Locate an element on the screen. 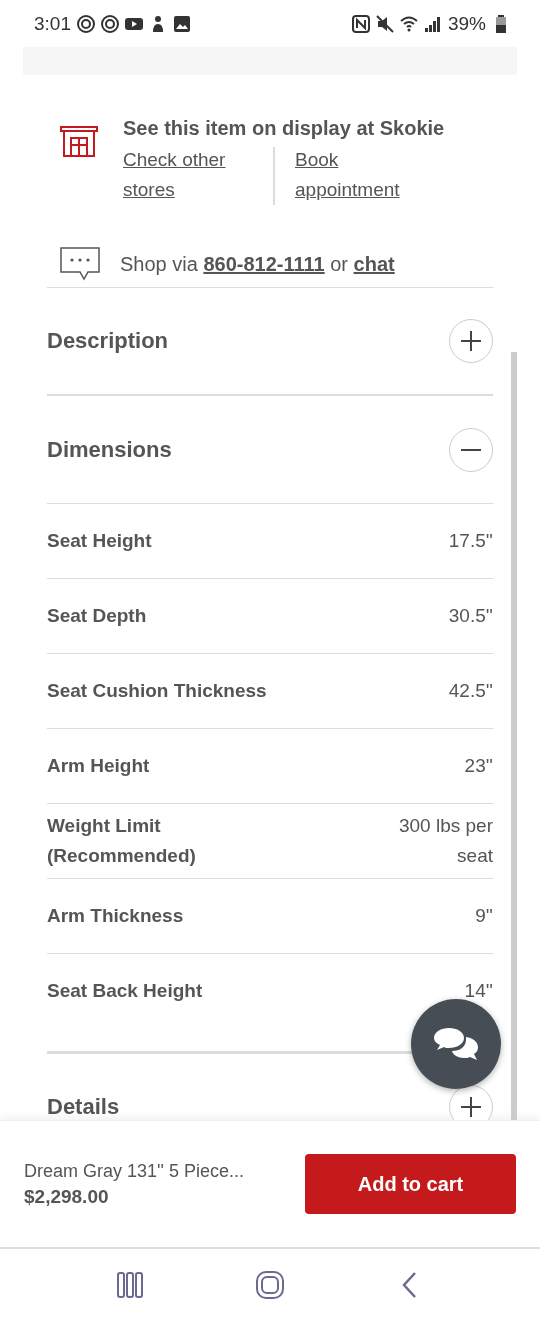 The width and height of the screenshot is (540, 1320). wifi-icon is located at coordinates (408, 23).